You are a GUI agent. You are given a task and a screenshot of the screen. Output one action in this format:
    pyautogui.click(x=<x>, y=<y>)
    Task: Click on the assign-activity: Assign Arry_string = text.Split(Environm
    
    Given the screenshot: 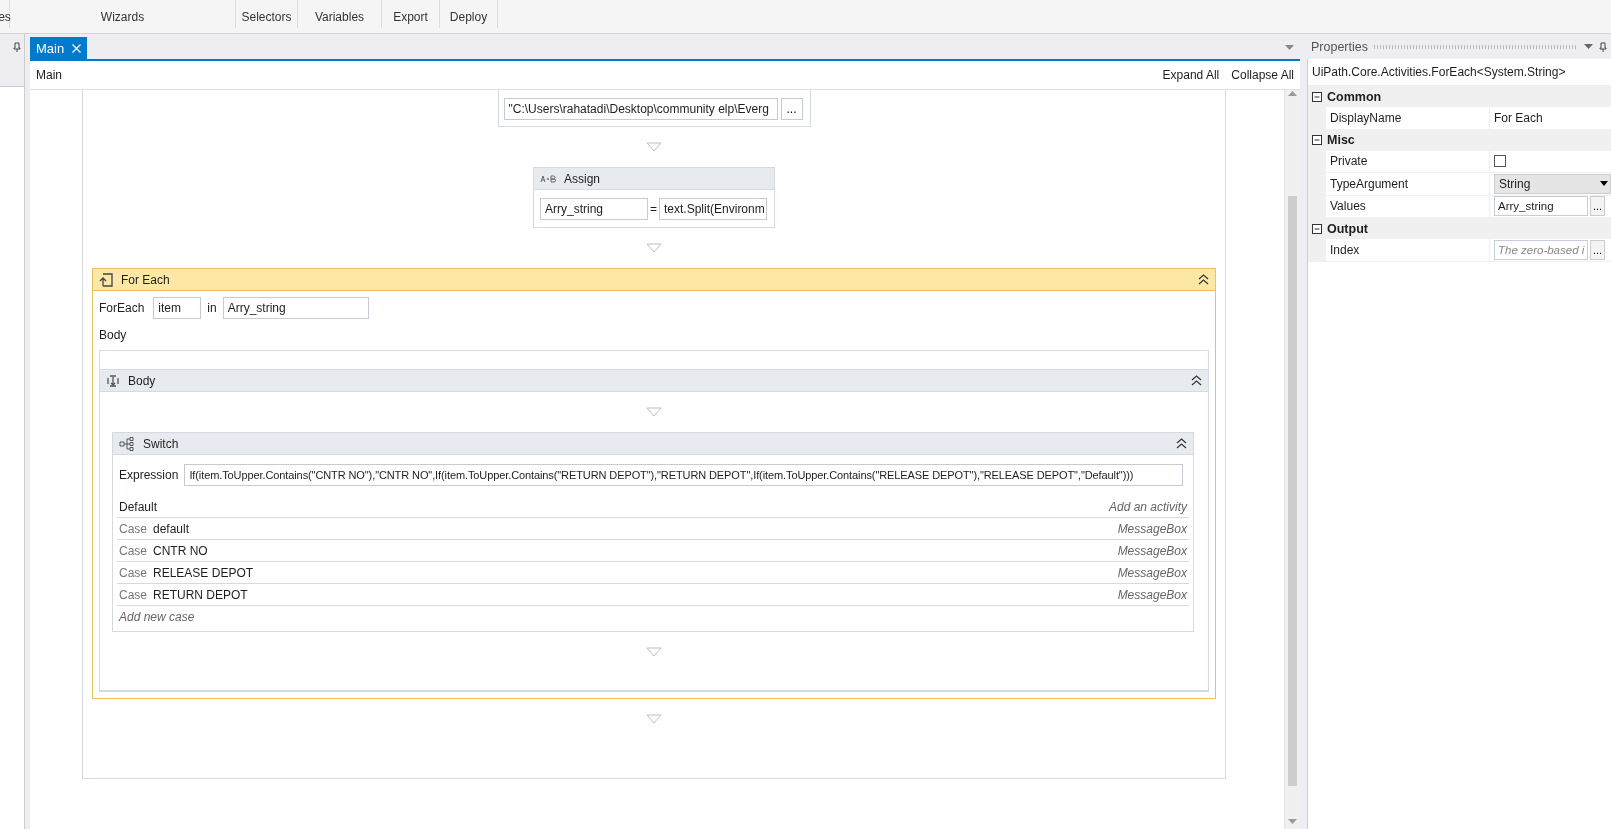 What is the action you would take?
    pyautogui.click(x=654, y=197)
    